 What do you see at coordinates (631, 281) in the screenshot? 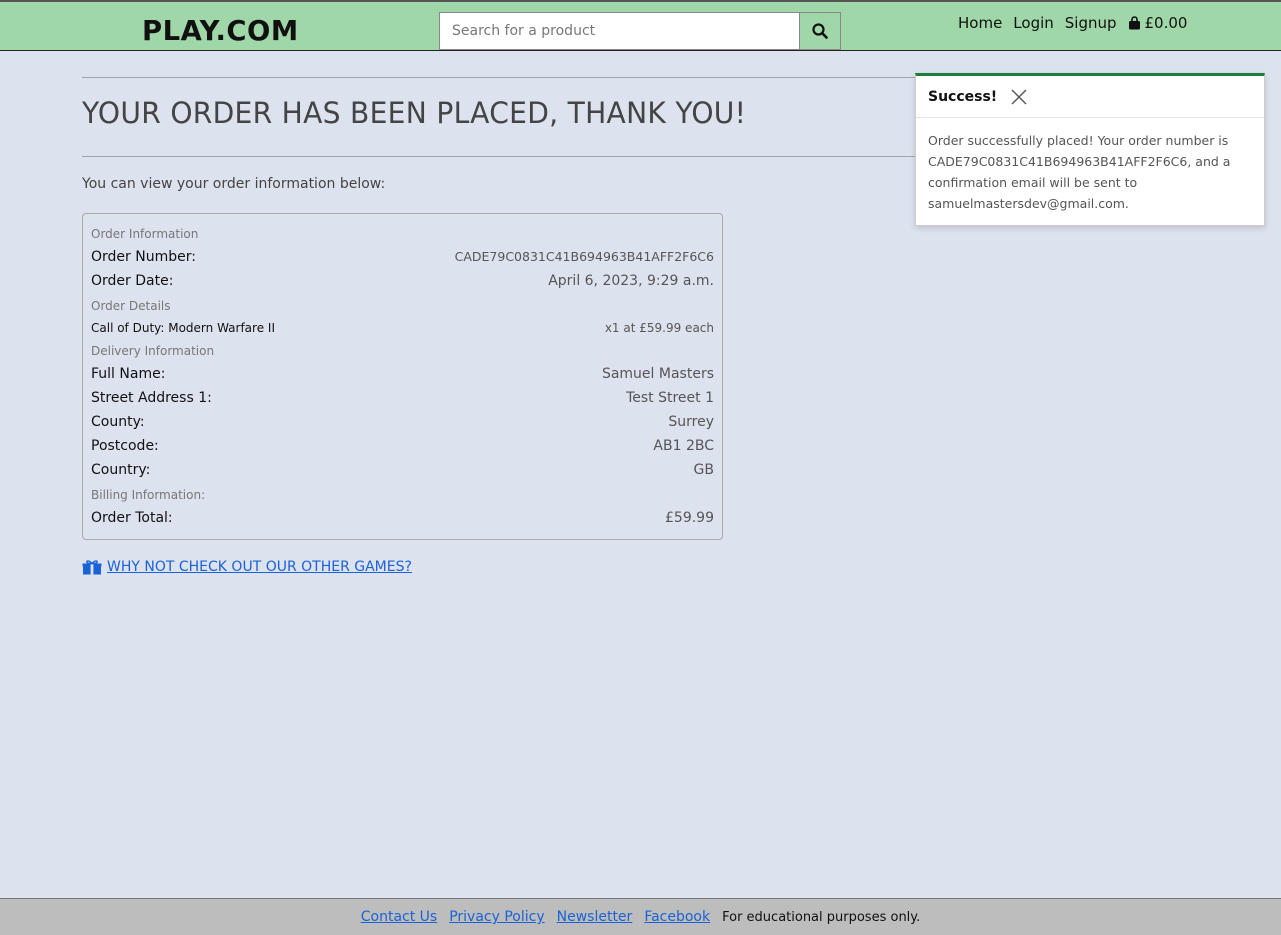
I see `order-date-value: April 6, 2023, 9:29 a.m.` at bounding box center [631, 281].